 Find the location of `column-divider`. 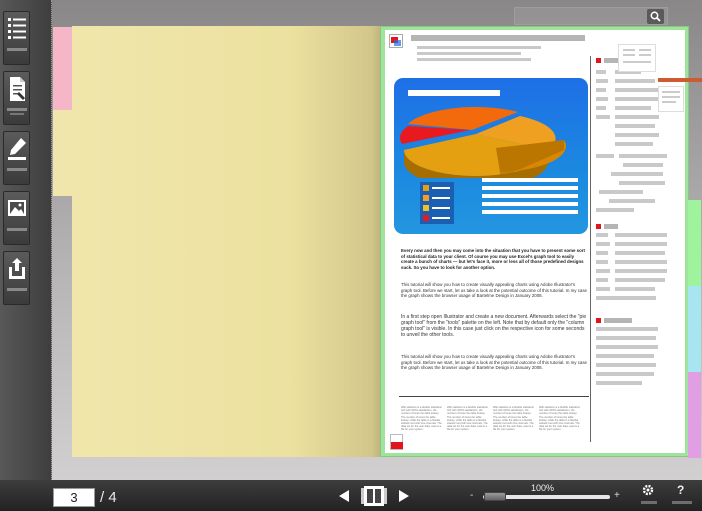

column-divider is located at coordinates (590, 249).